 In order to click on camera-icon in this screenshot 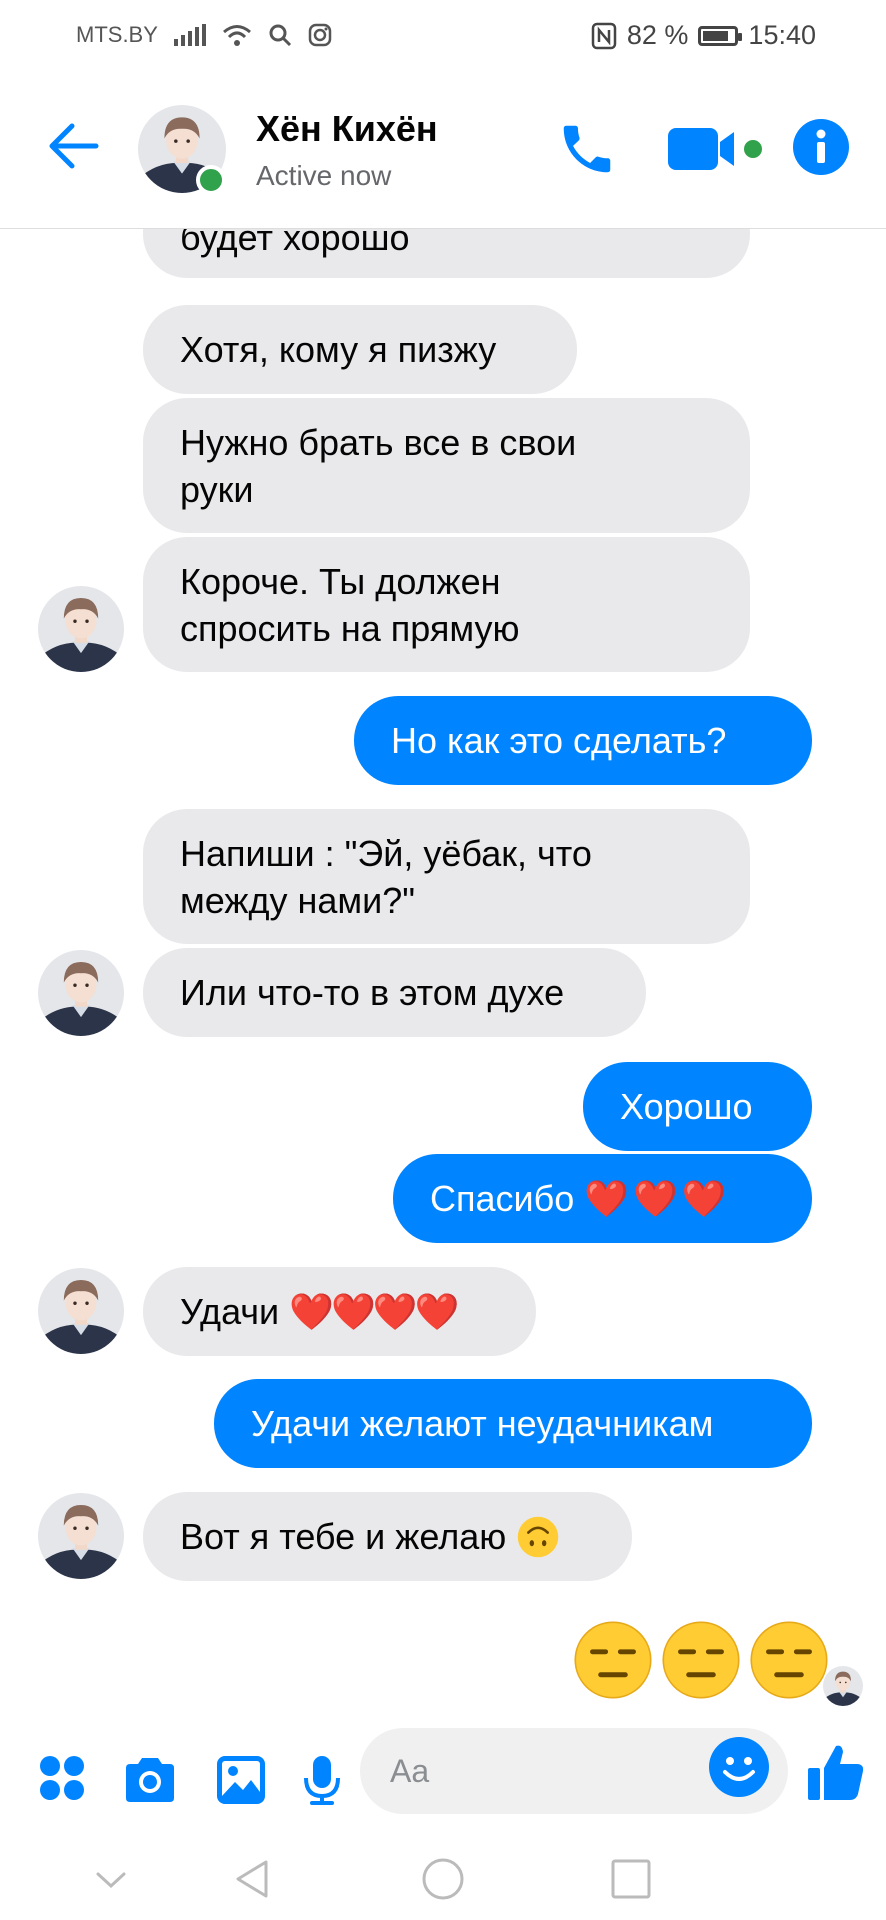, I will do `click(150, 1780)`.